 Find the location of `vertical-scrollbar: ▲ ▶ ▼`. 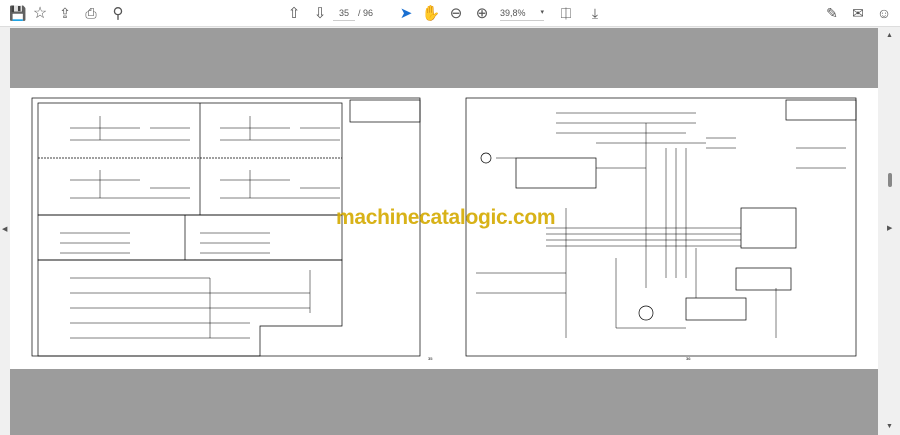

vertical-scrollbar: ▲ ▶ ▼ is located at coordinates (890, 231).